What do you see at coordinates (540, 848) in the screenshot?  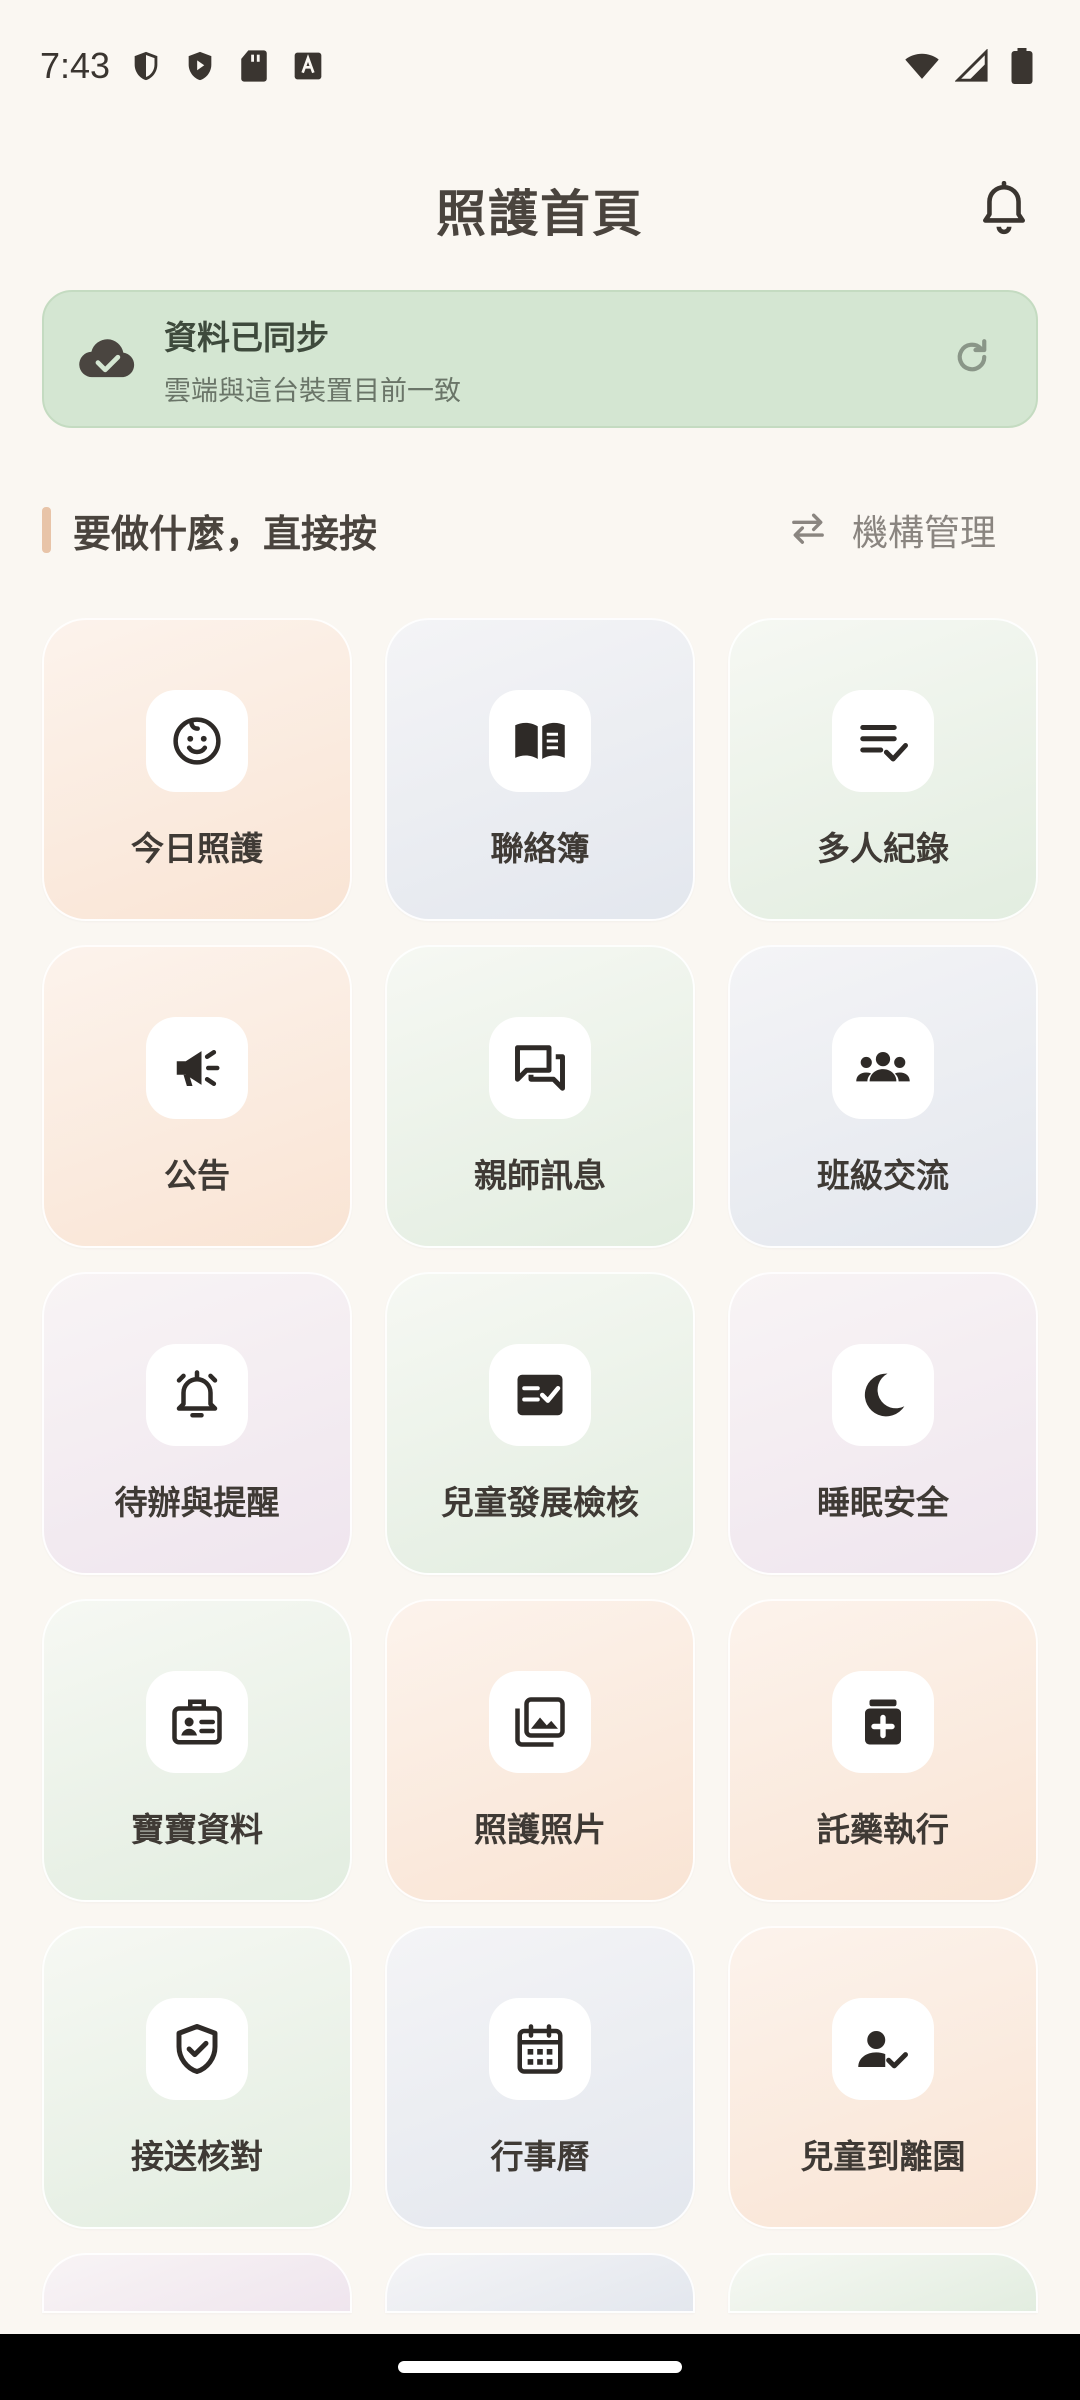 I see `tile-label: 聯絡簿` at bounding box center [540, 848].